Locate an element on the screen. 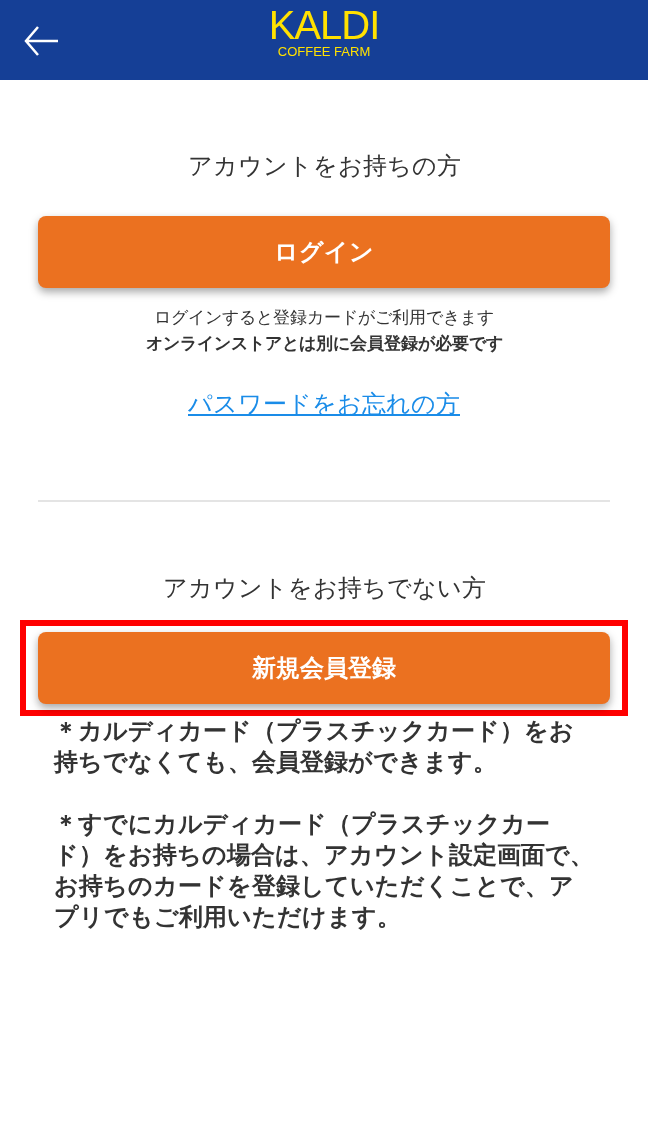 This screenshot has width=648, height=1125. logo-subtitle: COFFEE FARM is located at coordinates (324, 51).